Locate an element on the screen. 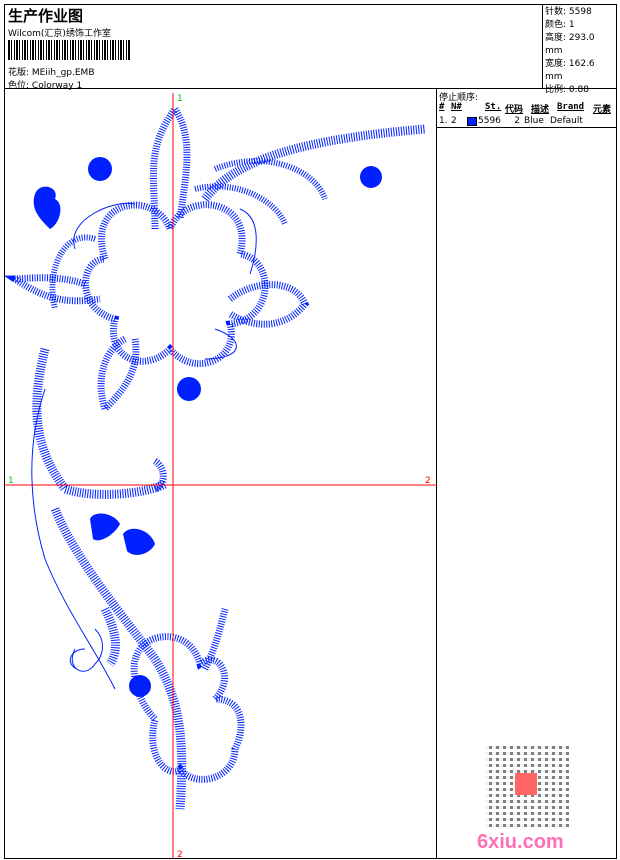 This screenshot has height=860, width=620. design-file: 花版: MEiih_gp.EMB is located at coordinates (51, 71).